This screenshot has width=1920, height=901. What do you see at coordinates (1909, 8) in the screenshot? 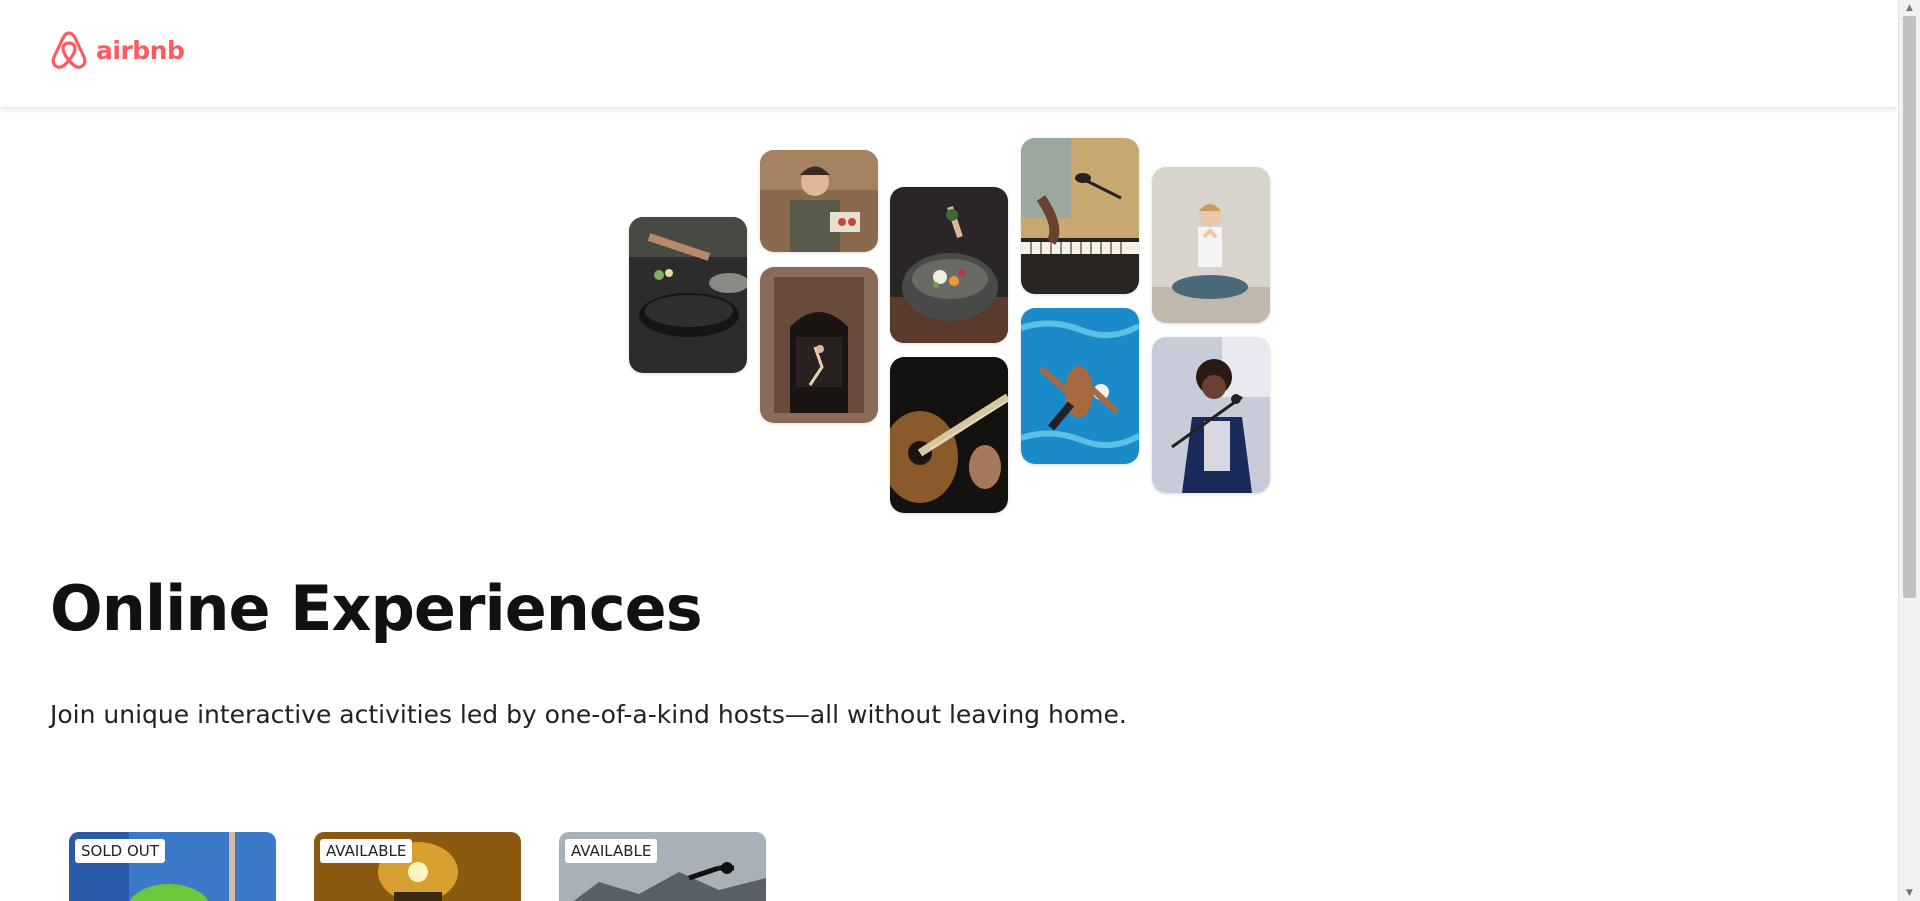
I see `scroll-up-arrow-icon: ▲` at bounding box center [1909, 8].